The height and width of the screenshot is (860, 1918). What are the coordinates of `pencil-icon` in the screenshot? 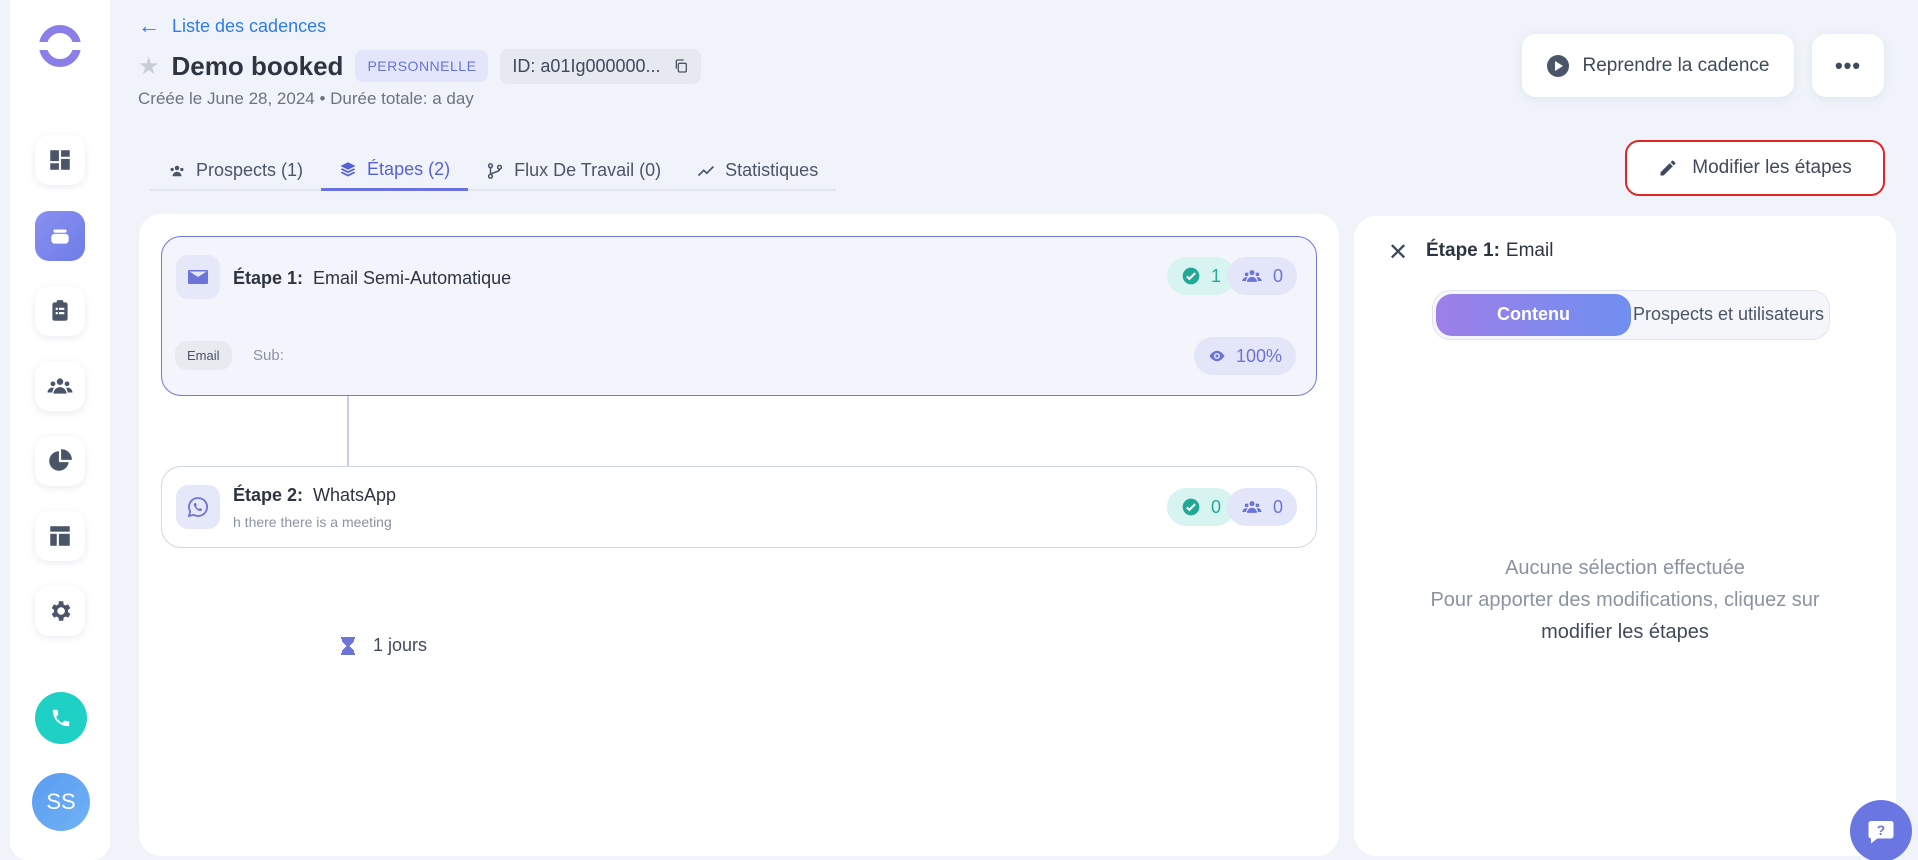 It's located at (1668, 168).